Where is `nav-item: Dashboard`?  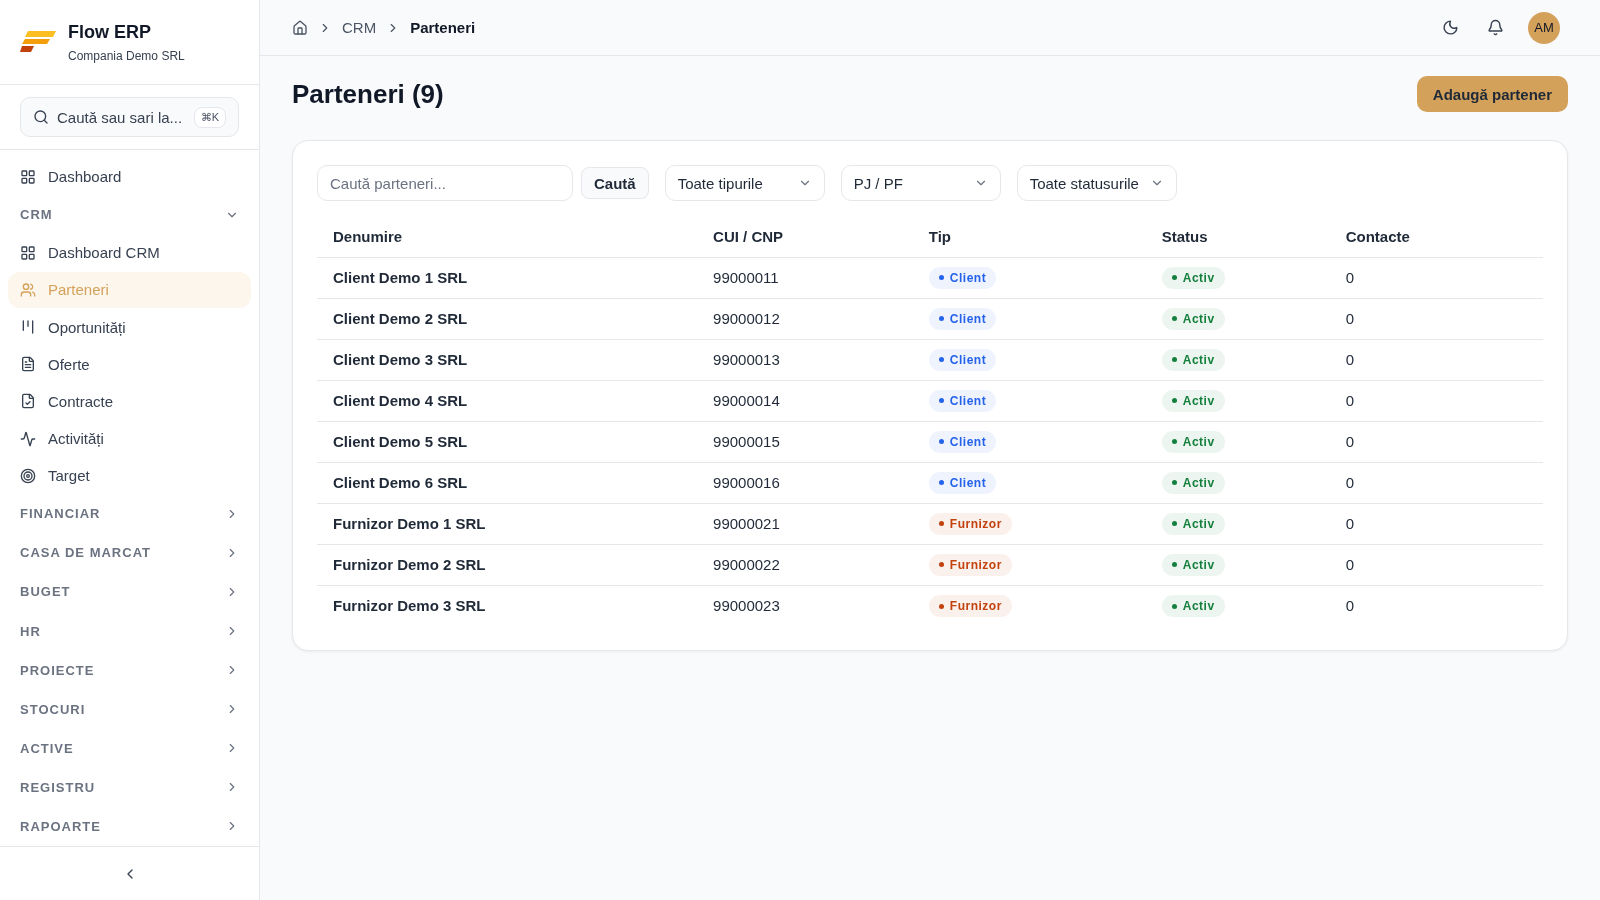 nav-item: Dashboard is located at coordinates (129, 177).